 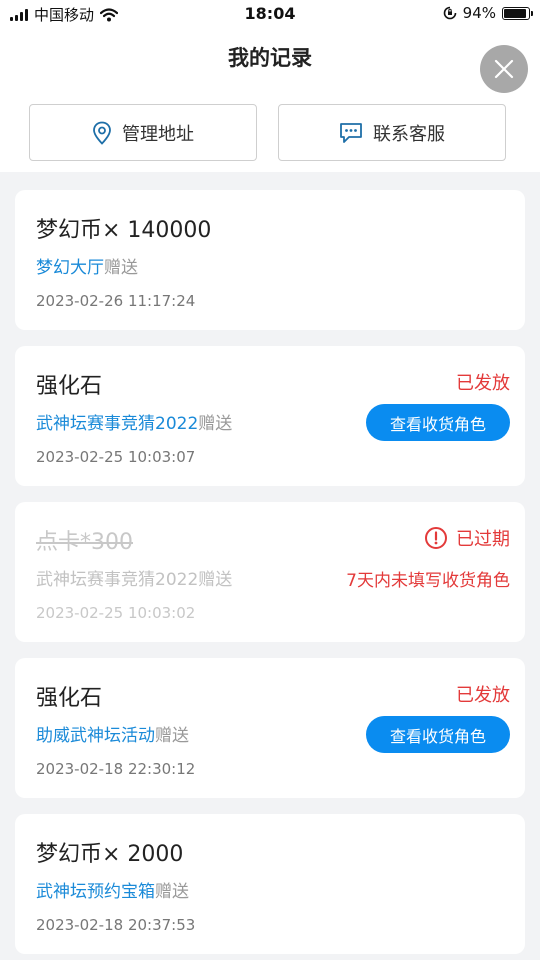 I want to click on record-time: 2023-02-26 11:17:24, so click(x=116, y=301).